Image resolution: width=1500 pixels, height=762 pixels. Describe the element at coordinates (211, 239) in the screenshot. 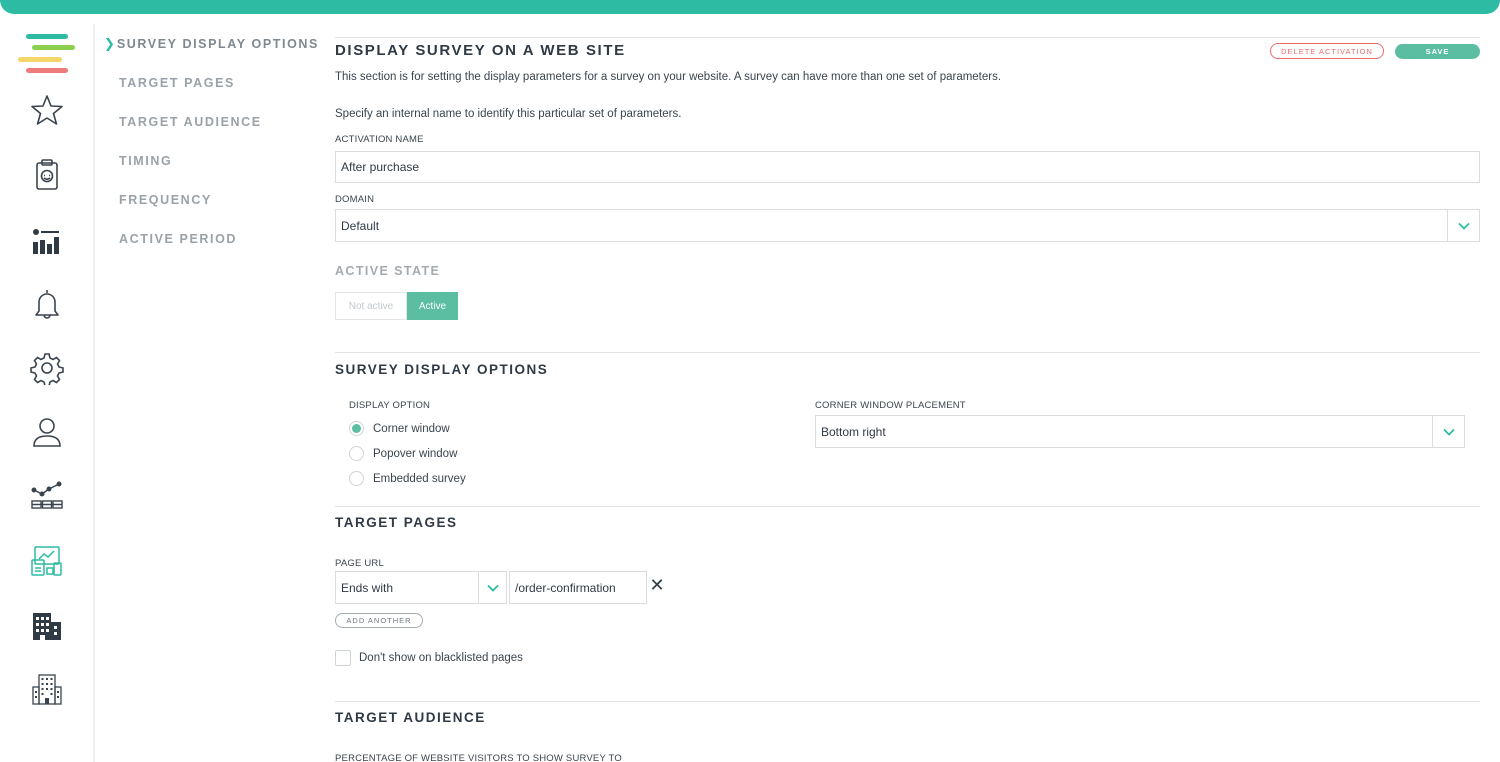

I see `section-nav-active-period: ACTIVE PERIOD` at that location.